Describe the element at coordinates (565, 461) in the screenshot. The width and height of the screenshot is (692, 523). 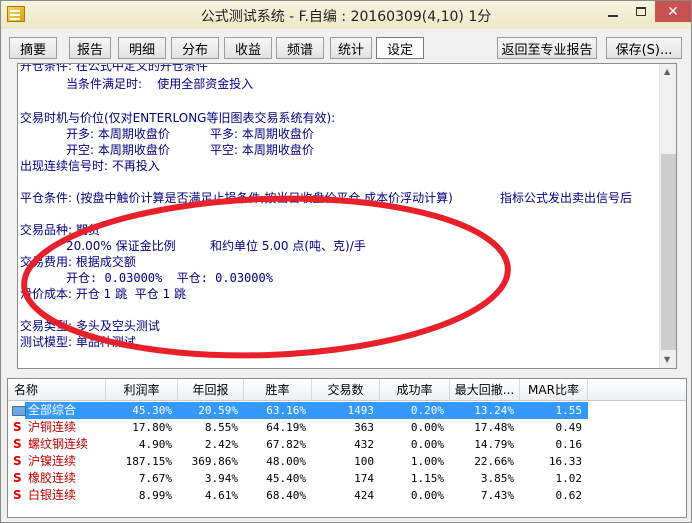
I see `table-cell: 16.33` at that location.